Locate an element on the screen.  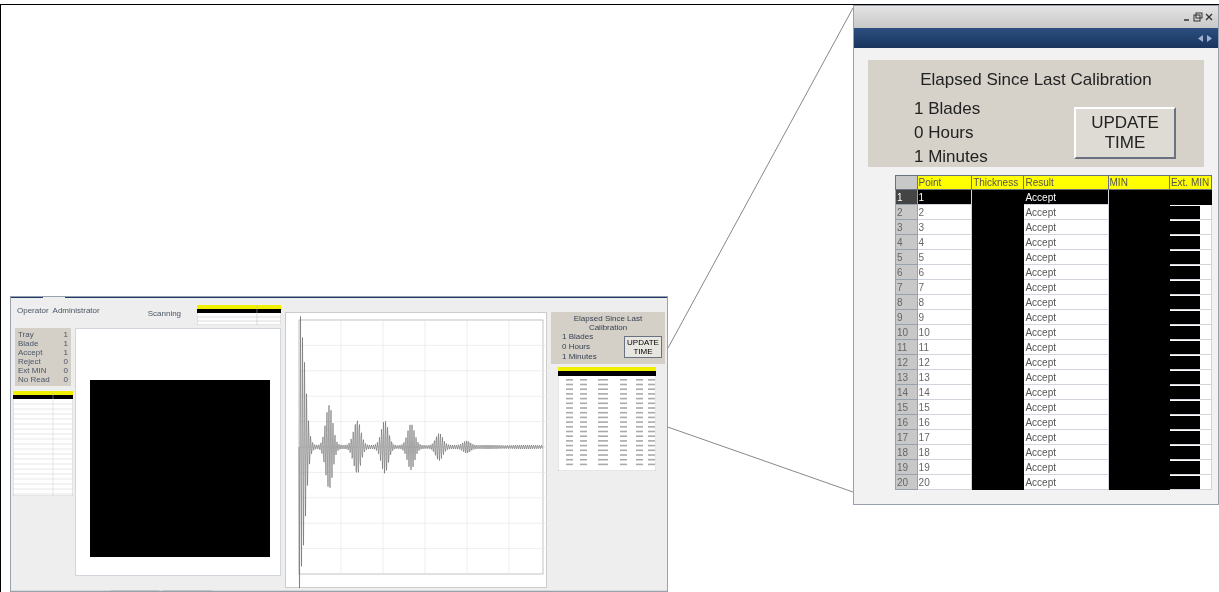
column-header: Ext. MIN is located at coordinates (1190, 182).